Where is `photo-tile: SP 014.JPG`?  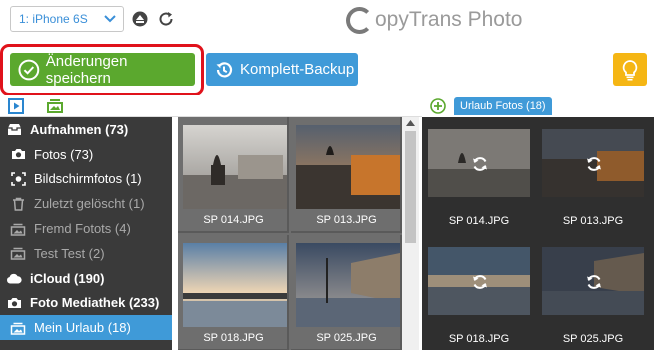 photo-tile: SP 014.JPG is located at coordinates (233, 175).